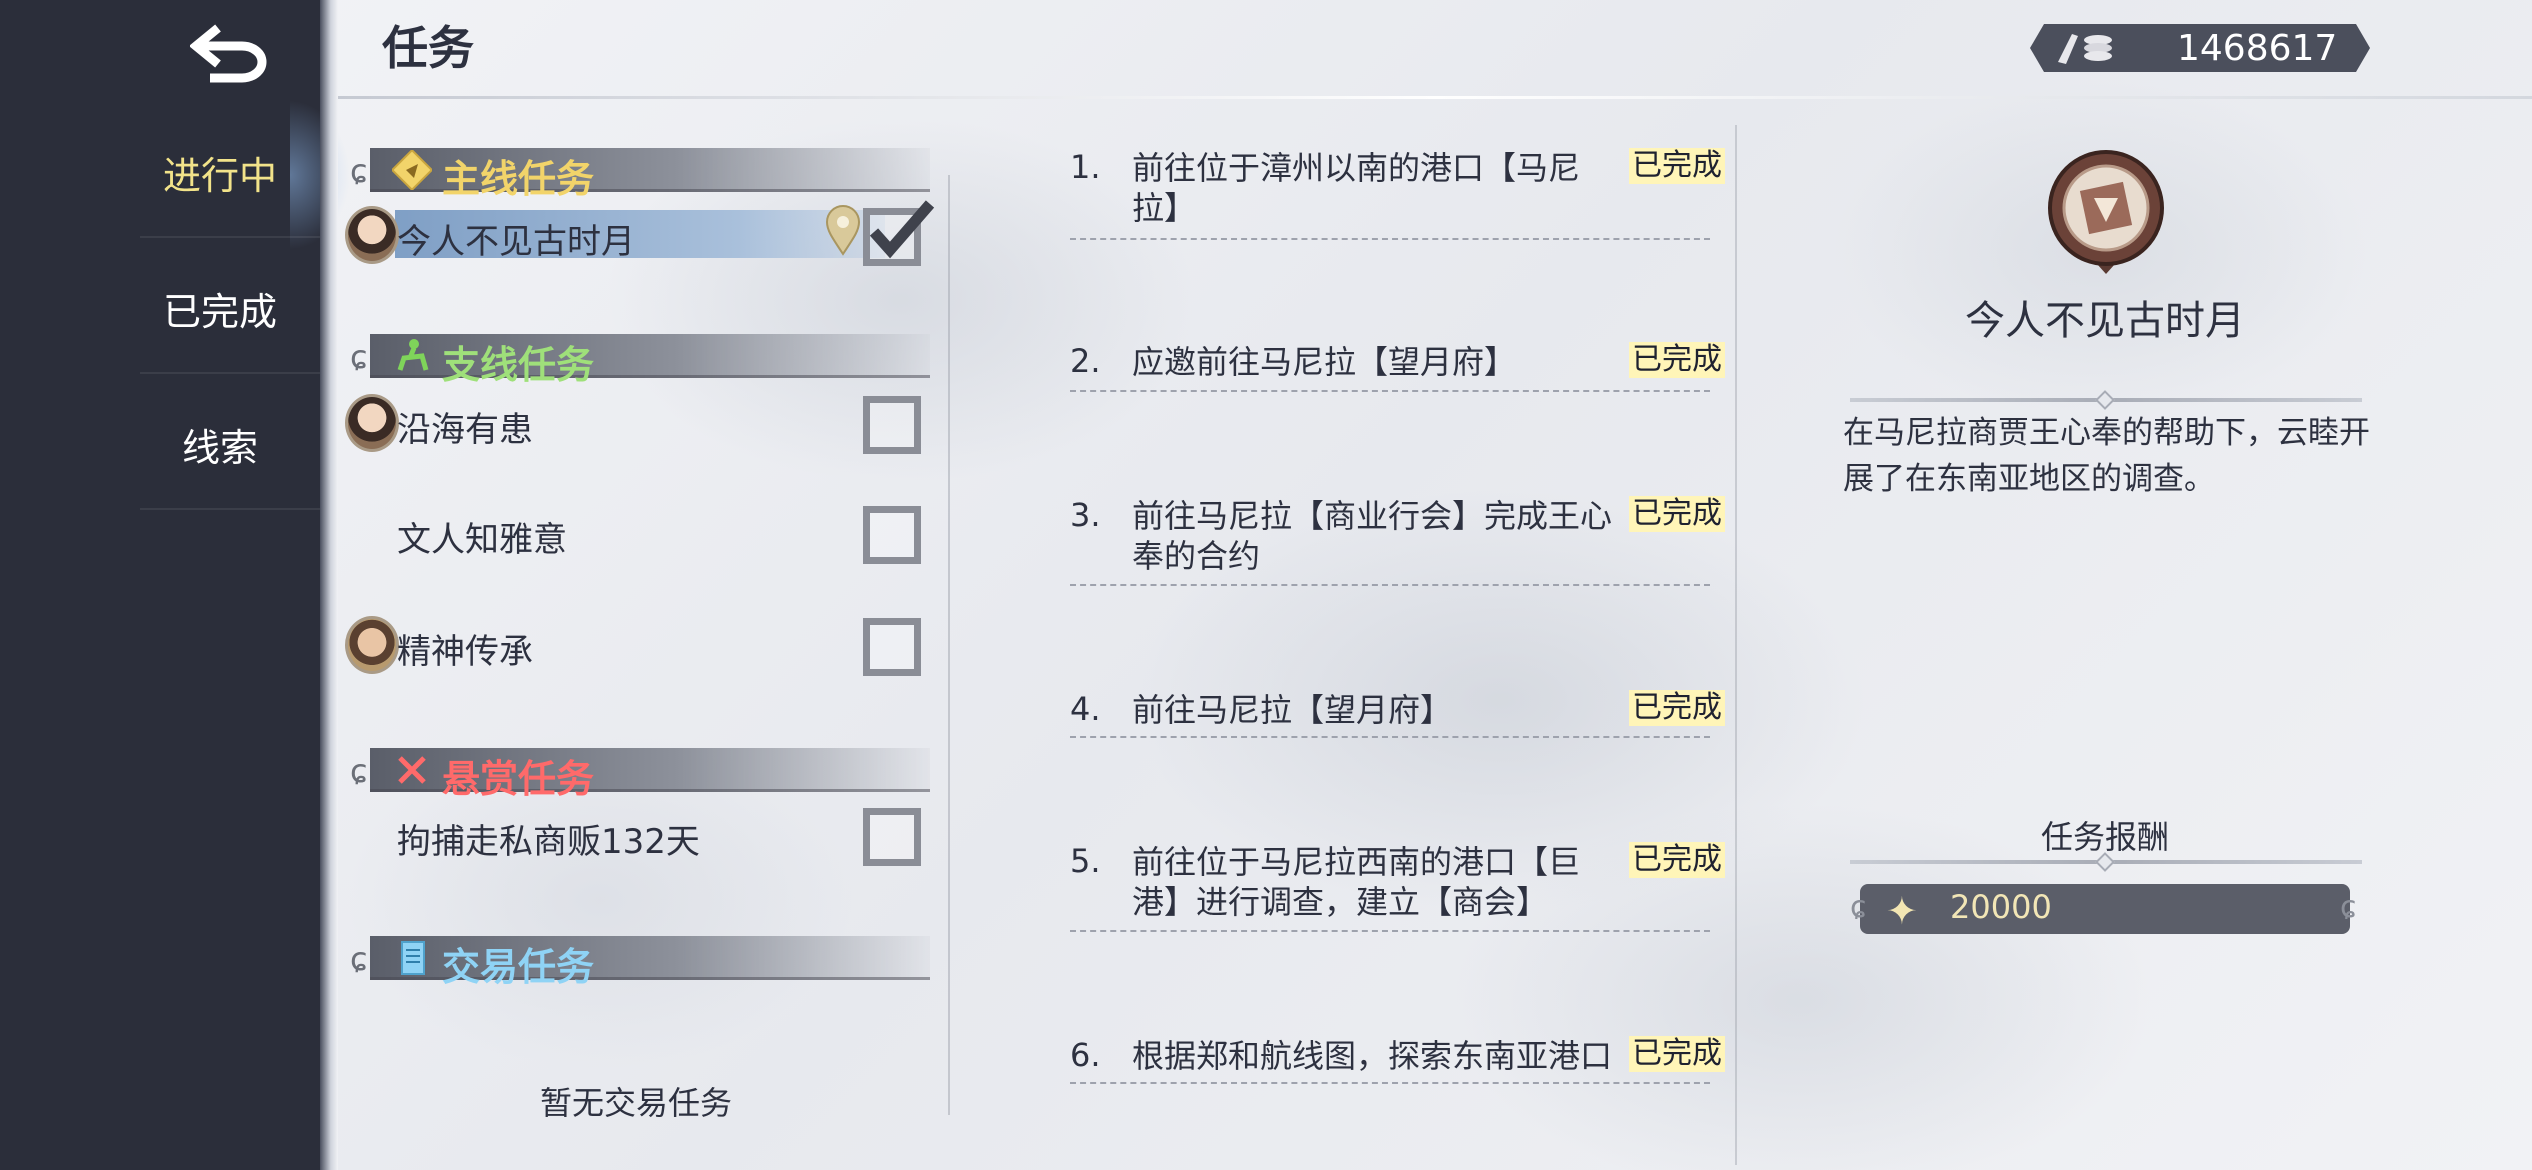 The width and height of the screenshot is (2532, 1170). I want to click on horse-rider-icon, so click(413, 355).